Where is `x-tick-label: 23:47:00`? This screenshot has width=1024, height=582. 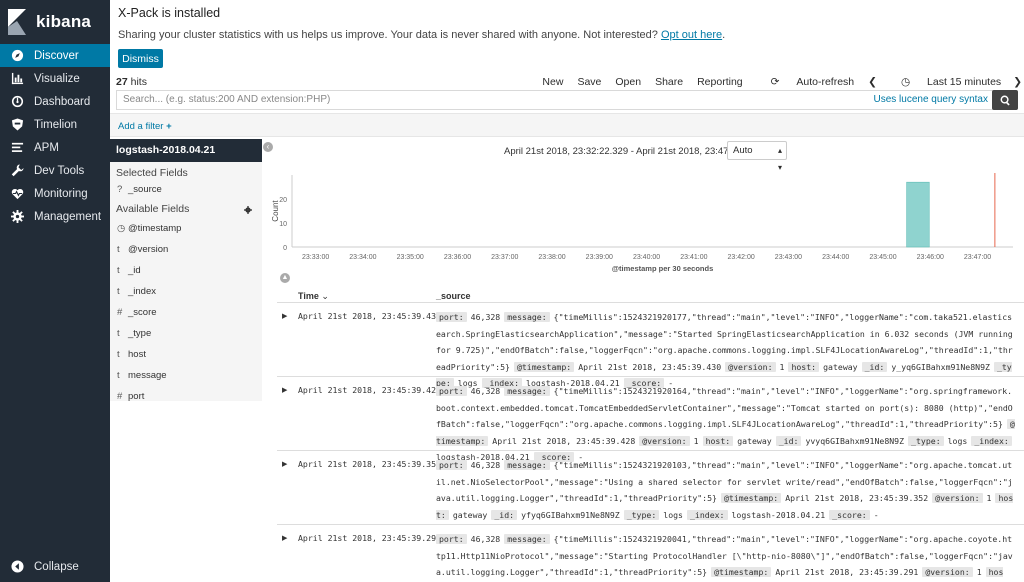
x-tick-label: 23:47:00 is located at coordinates (977, 257).